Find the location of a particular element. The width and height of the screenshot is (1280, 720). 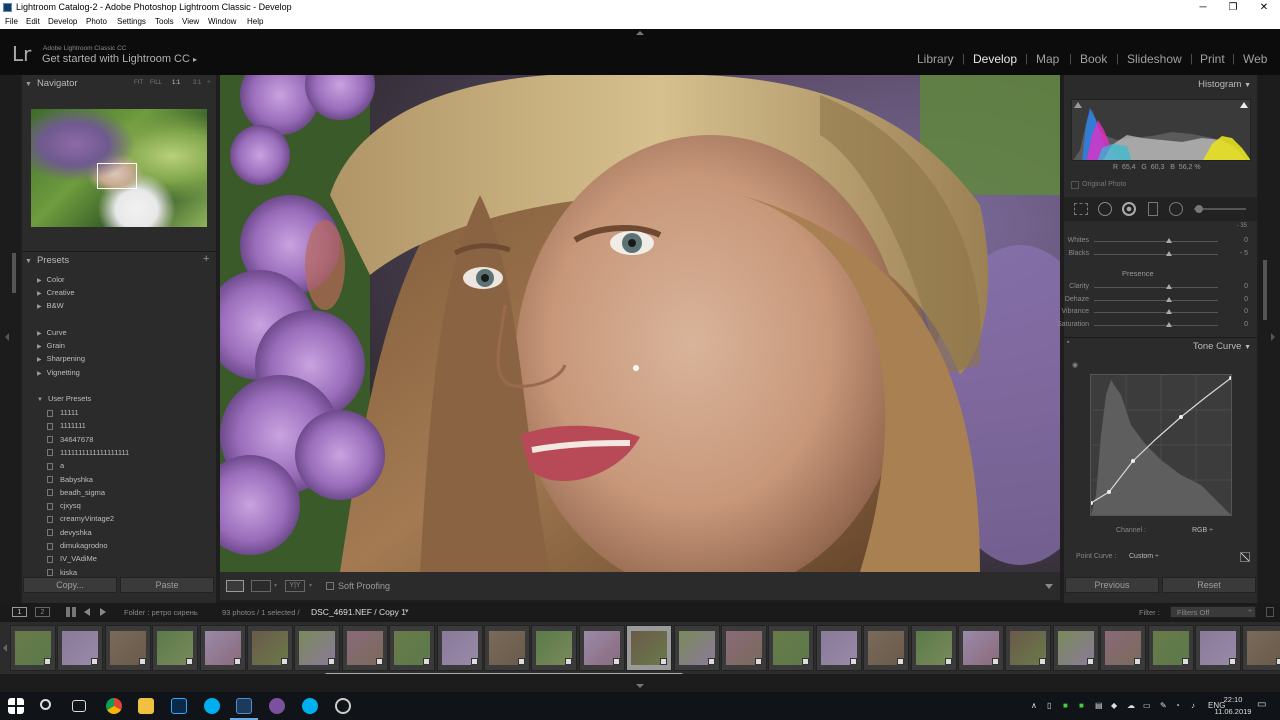

crop-tool-icon is located at coordinates (1081, 209).